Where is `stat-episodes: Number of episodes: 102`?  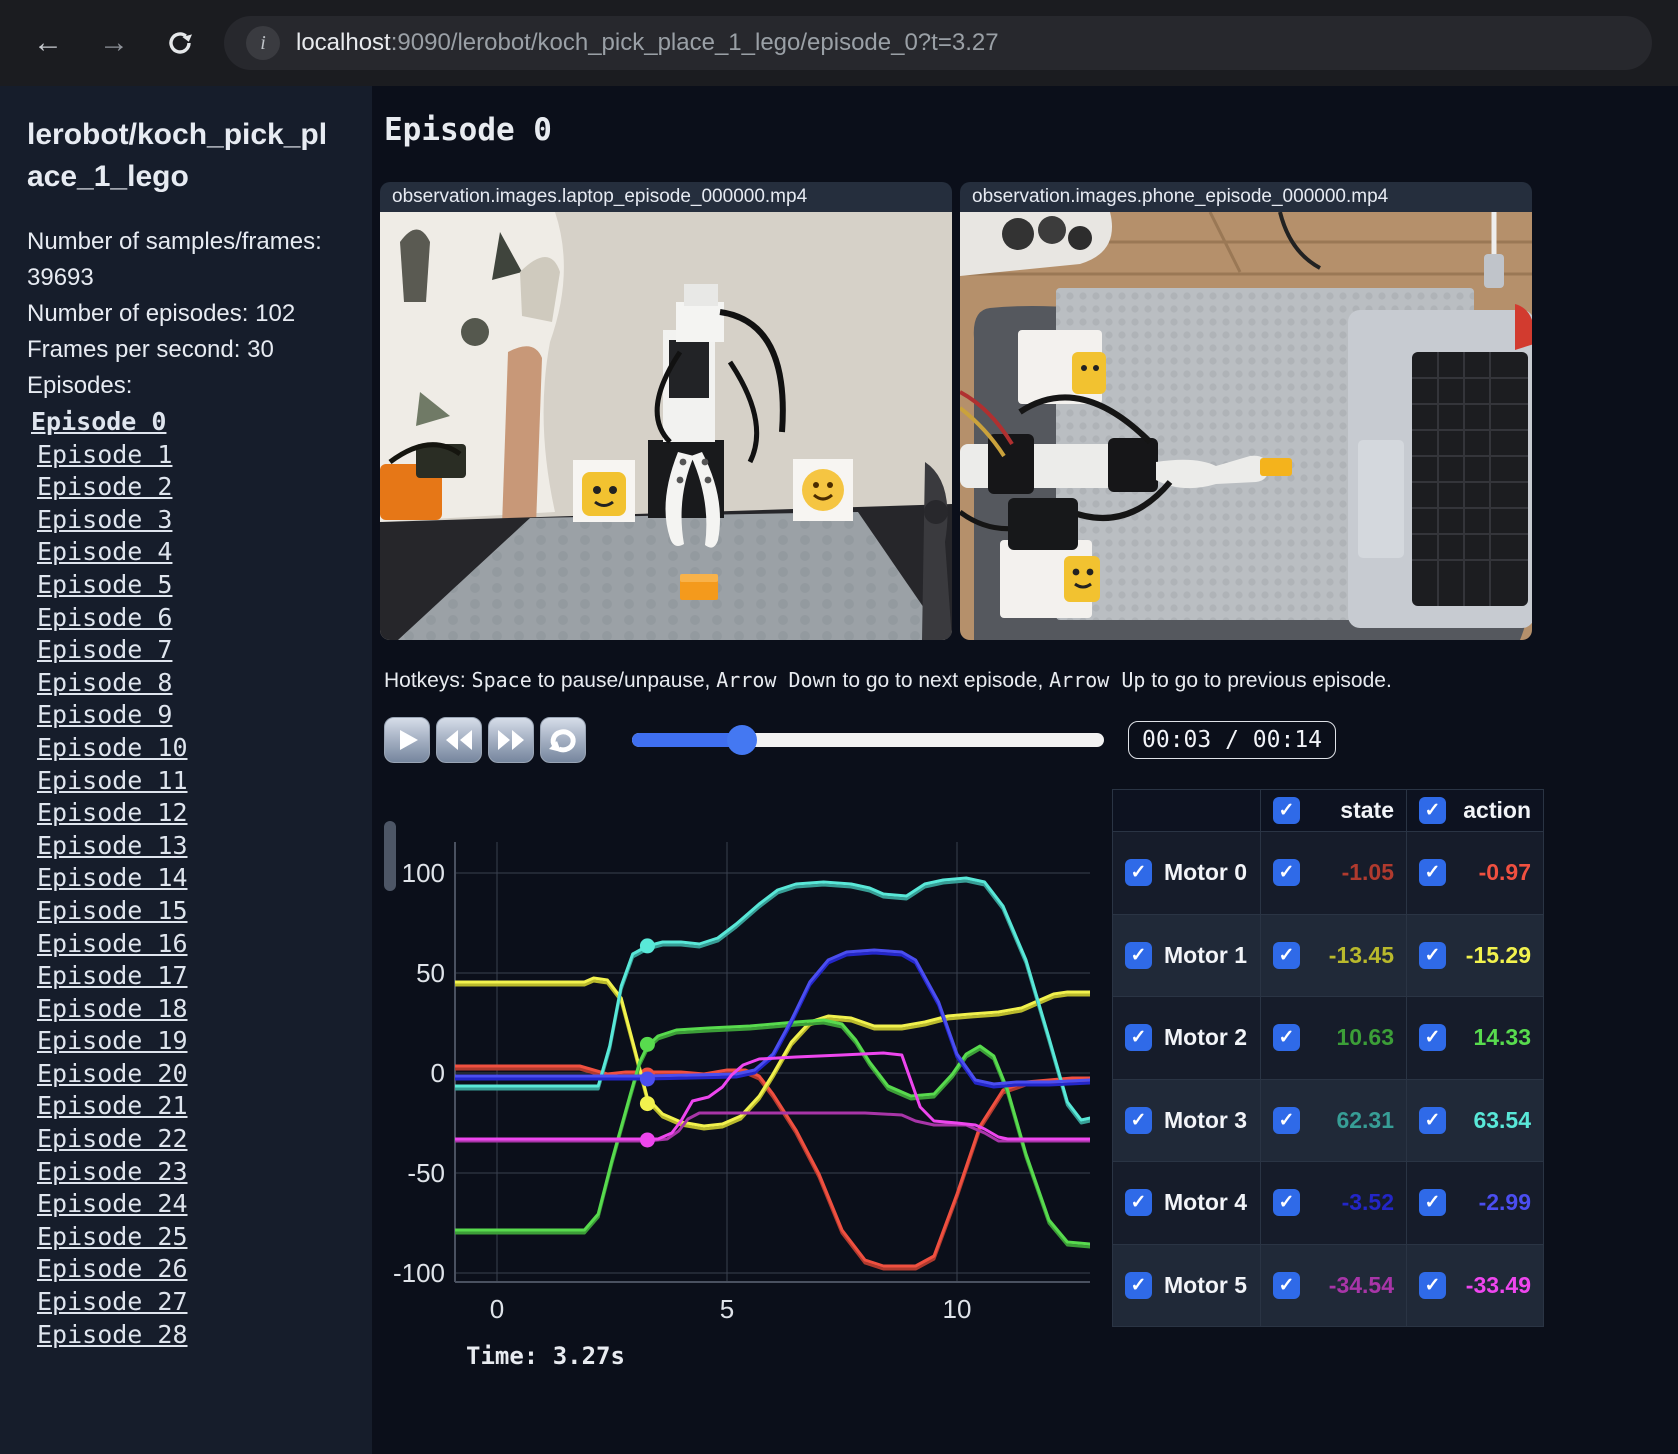
stat-episodes: Number of episodes: 102 is located at coordinates (161, 313).